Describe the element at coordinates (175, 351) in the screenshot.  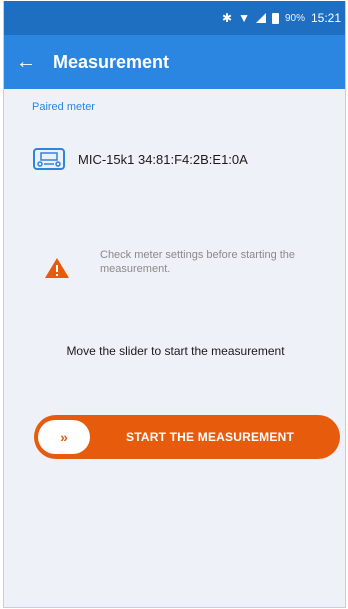
I see `slider-hint: Move the slider to start the measurement` at that location.